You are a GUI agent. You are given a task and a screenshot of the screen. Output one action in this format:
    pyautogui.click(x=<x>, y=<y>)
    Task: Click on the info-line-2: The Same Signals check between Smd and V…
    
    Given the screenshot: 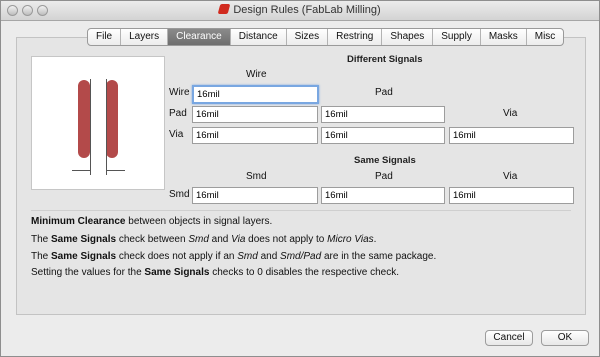 What is the action you would take?
    pyautogui.click(x=204, y=239)
    